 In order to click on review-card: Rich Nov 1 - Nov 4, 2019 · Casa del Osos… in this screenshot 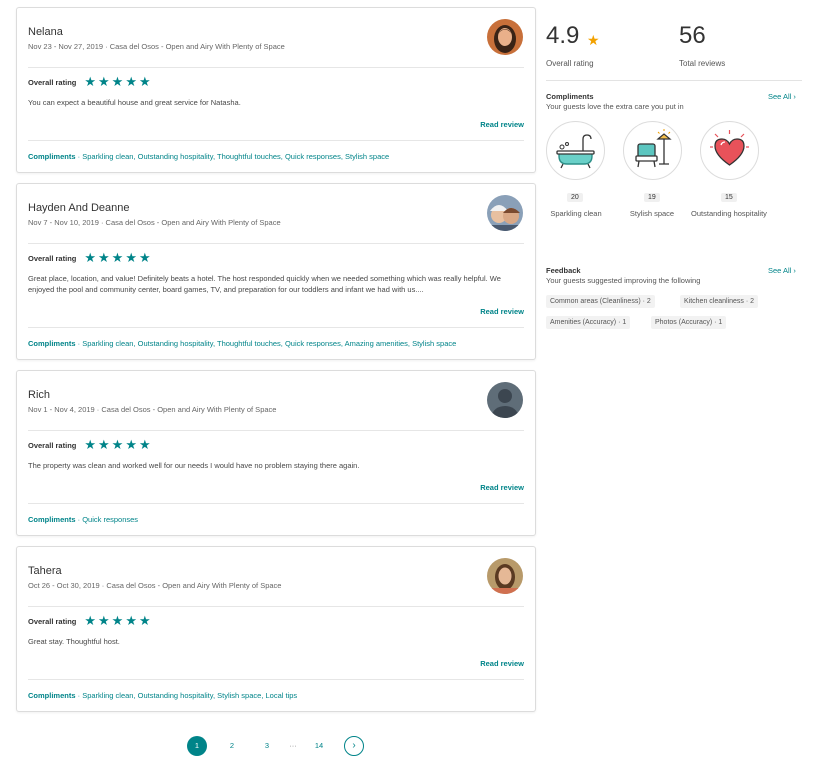, I will do `click(276, 453)`.